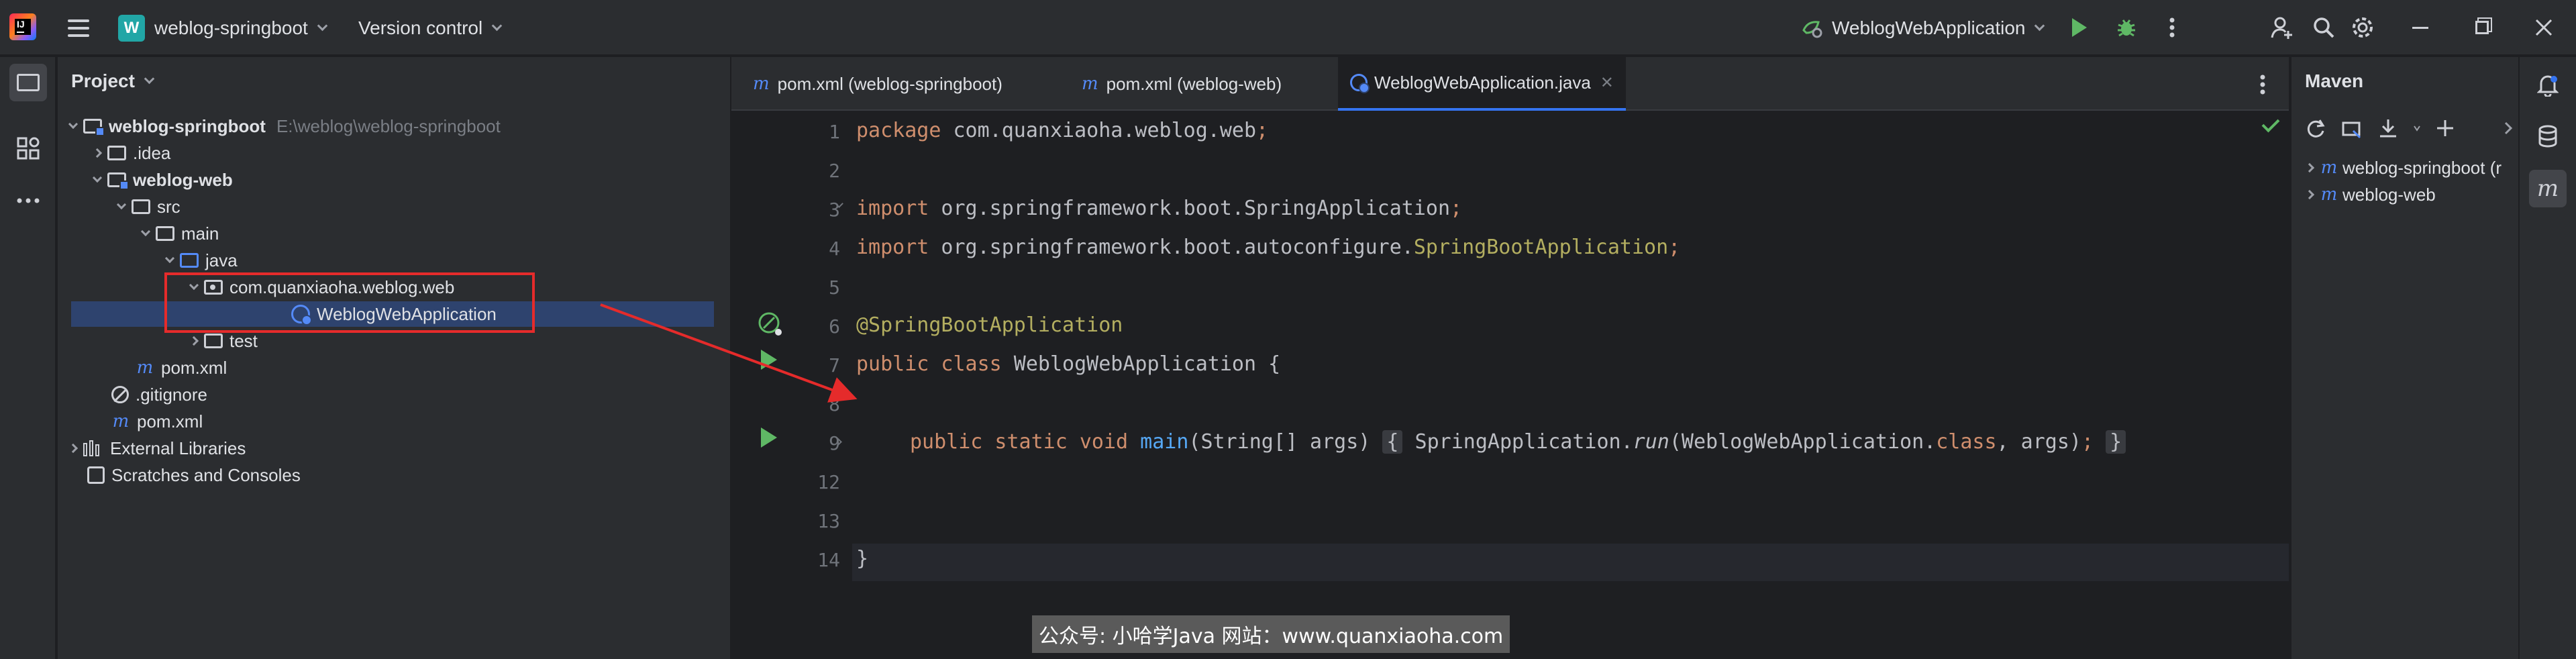 This screenshot has width=2576, height=659. What do you see at coordinates (2482, 28) in the screenshot?
I see `restore-window-icon` at bounding box center [2482, 28].